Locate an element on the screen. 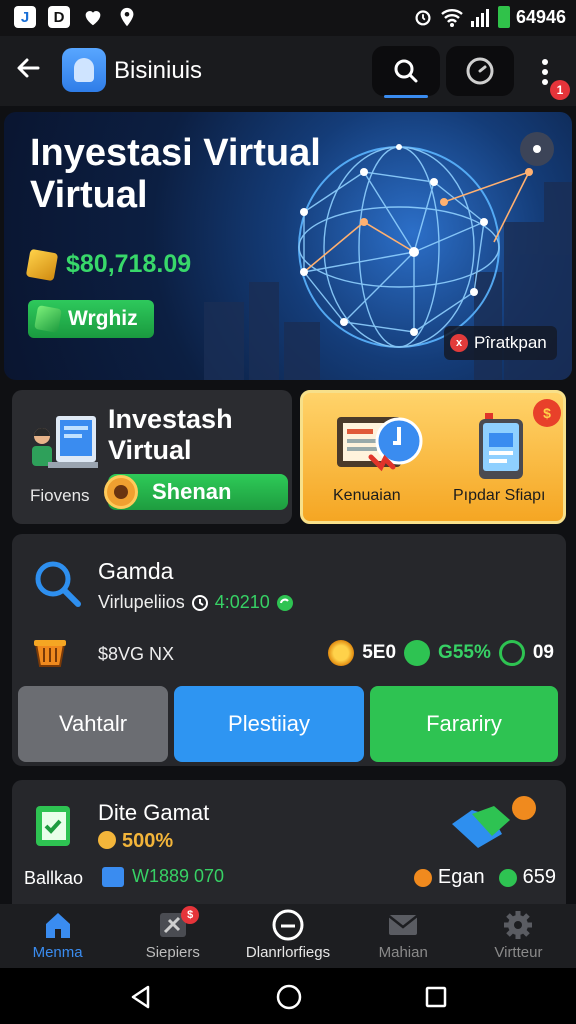  nav-badge: $ is located at coordinates (190, 915).